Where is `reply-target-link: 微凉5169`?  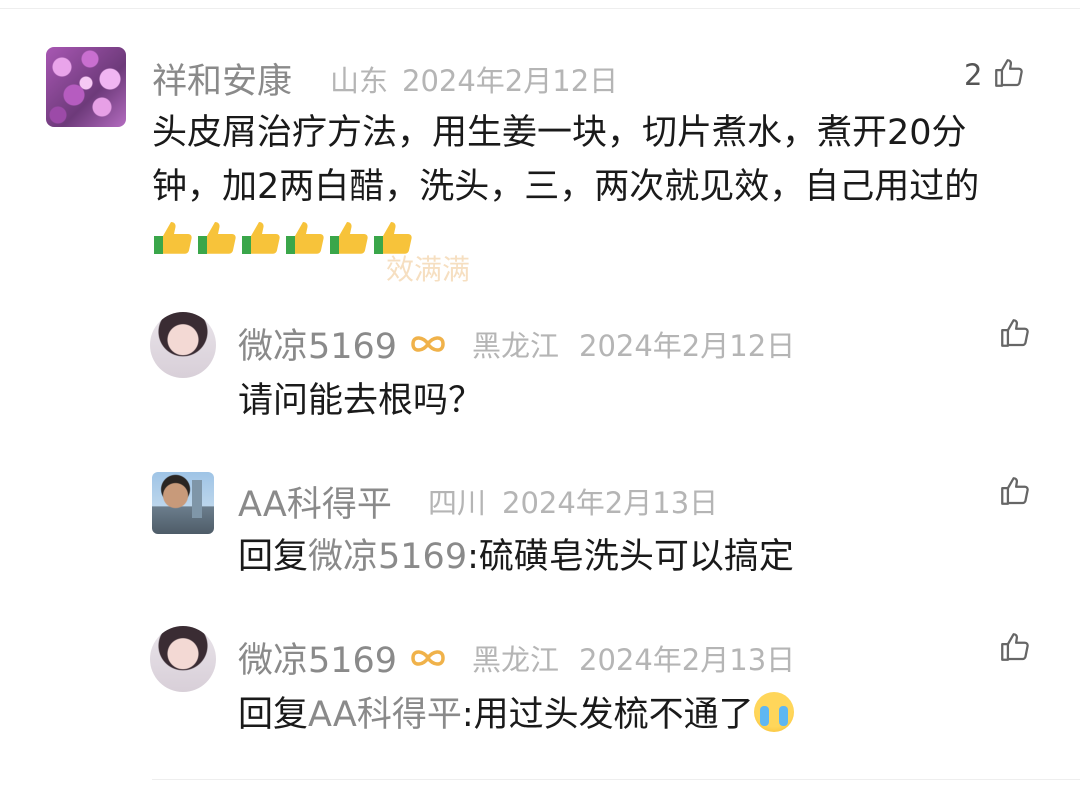 reply-target-link: 微凉5169 is located at coordinates (387, 557).